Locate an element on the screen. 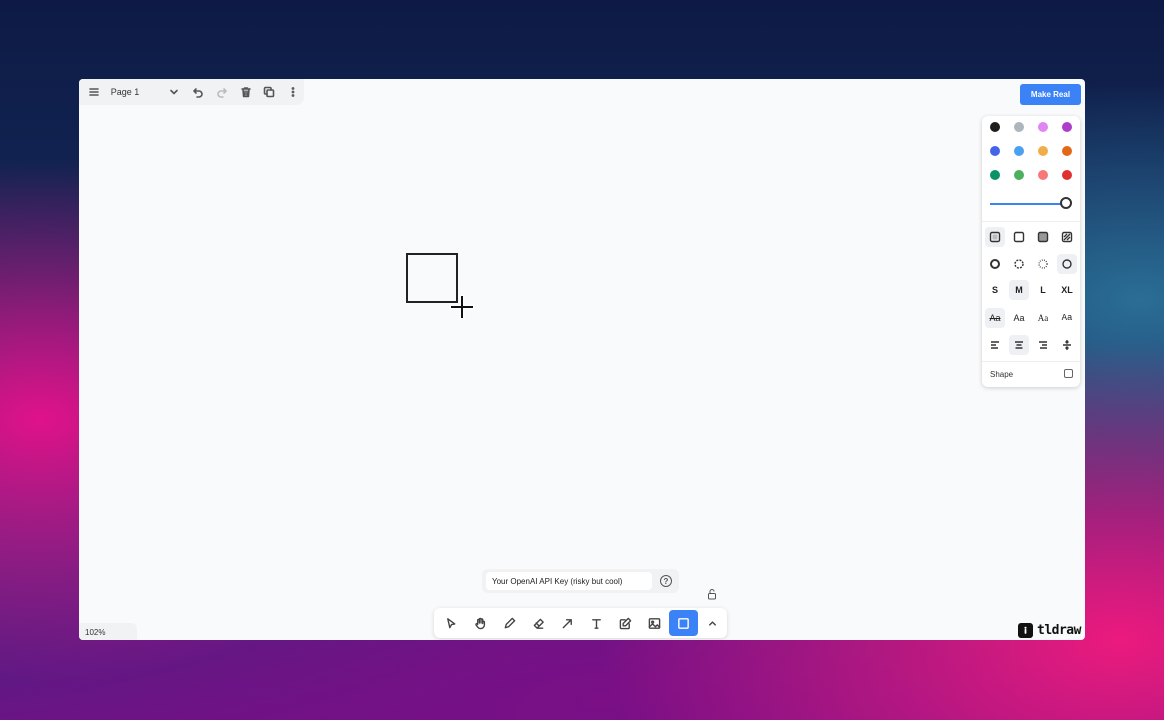 This screenshot has height=720, width=1164. lock-icon is located at coordinates (712, 594).